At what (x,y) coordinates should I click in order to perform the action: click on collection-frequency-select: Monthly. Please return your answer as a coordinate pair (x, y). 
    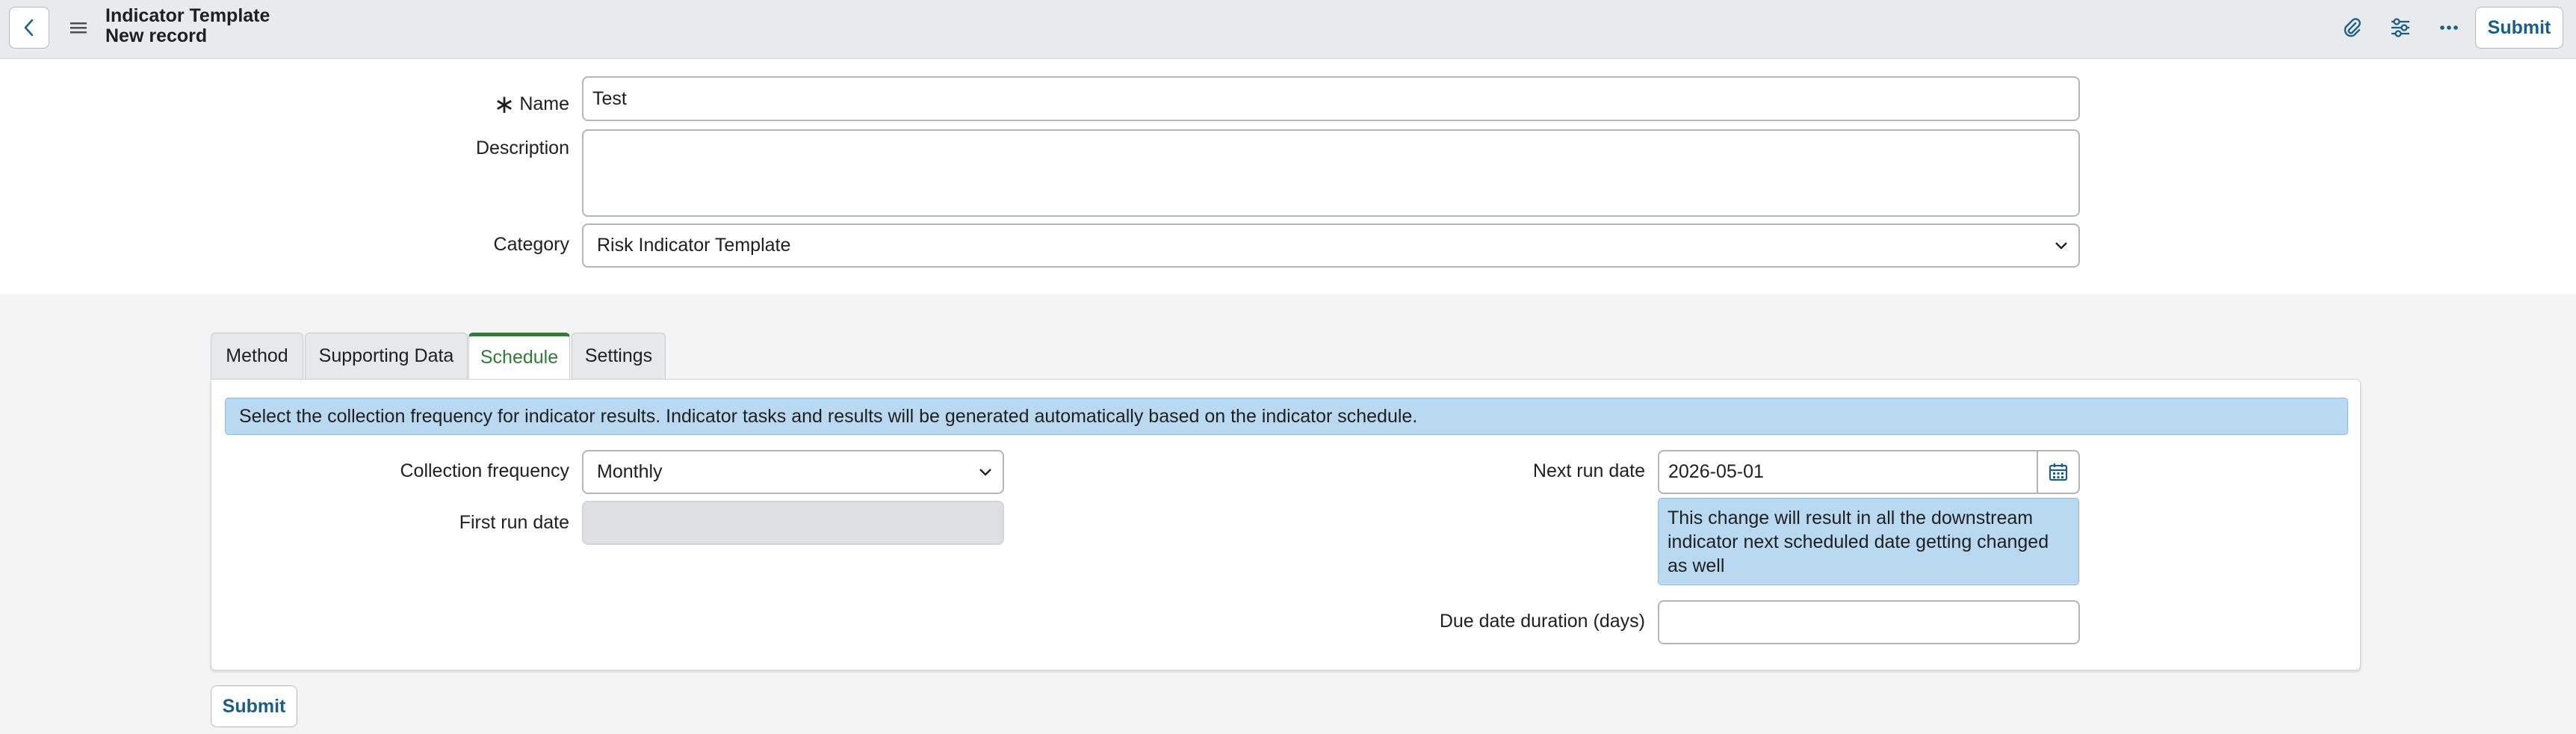
    Looking at the image, I should click on (793, 472).